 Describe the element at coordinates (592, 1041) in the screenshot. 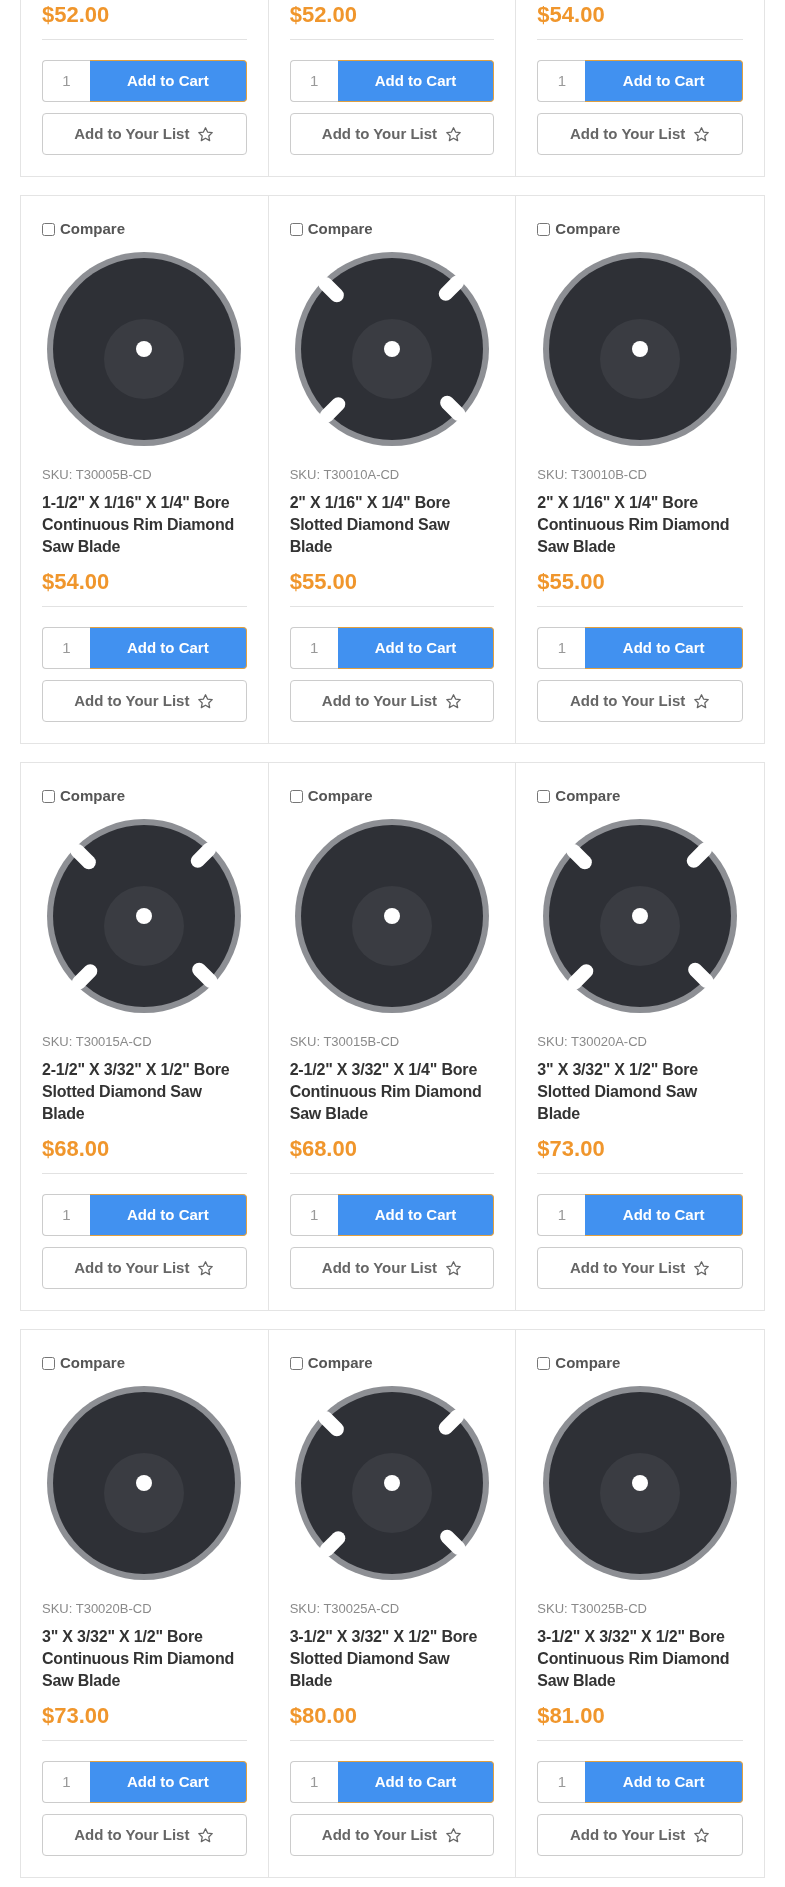

I see `product-sku: SKU: T30020A-CD` at that location.